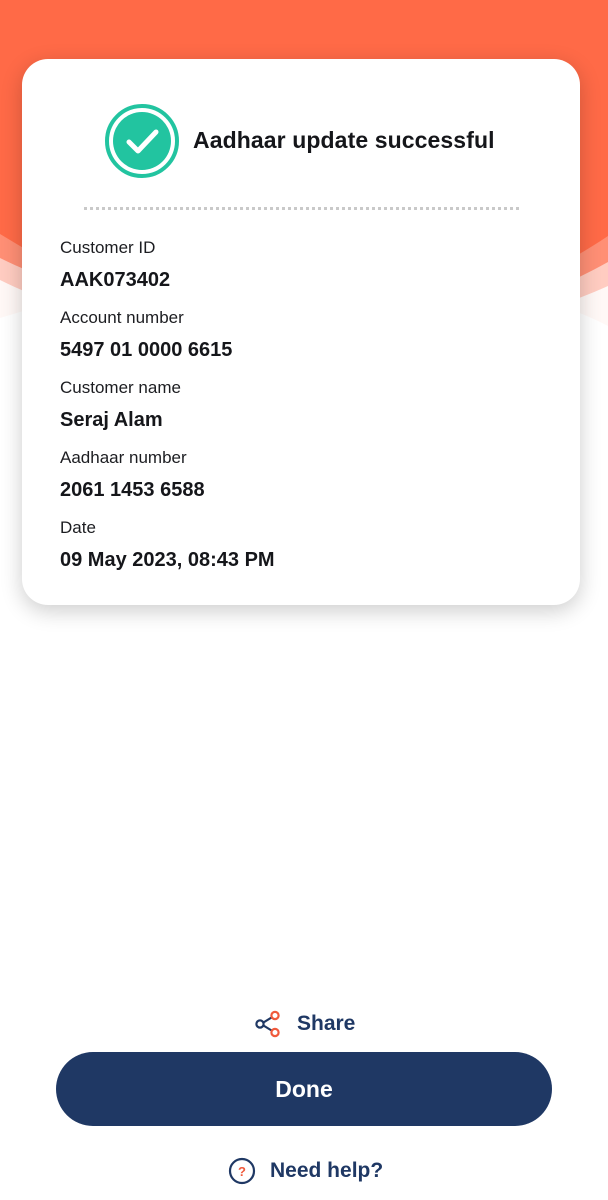  I want to click on divider, so click(301, 208).